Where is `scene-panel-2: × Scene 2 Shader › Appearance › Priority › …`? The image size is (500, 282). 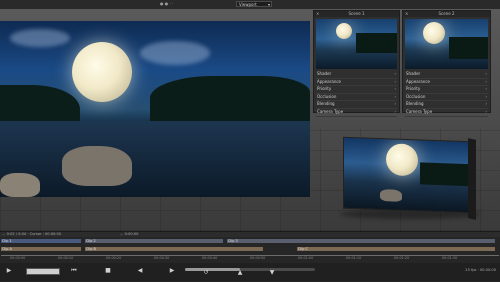 scene-panel-2: × Scene 2 Shader › Appearance › Priority › … is located at coordinates (446, 63).